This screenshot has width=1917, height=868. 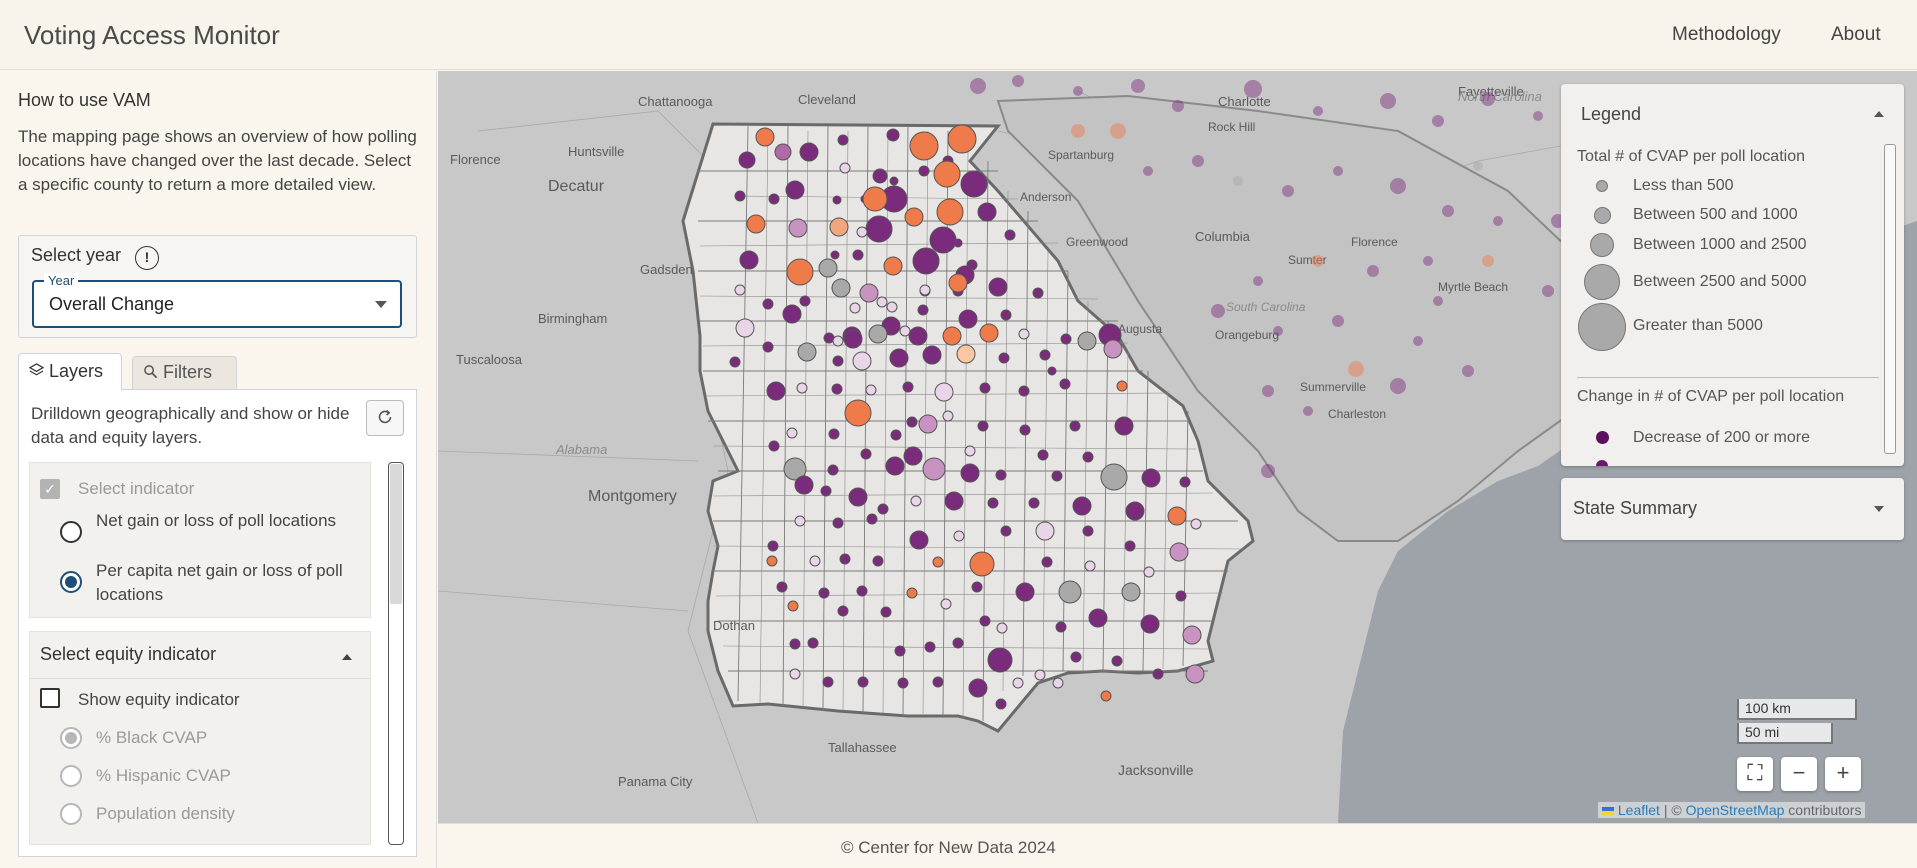 I want to click on legend-scrollbar, so click(x=1890, y=299).